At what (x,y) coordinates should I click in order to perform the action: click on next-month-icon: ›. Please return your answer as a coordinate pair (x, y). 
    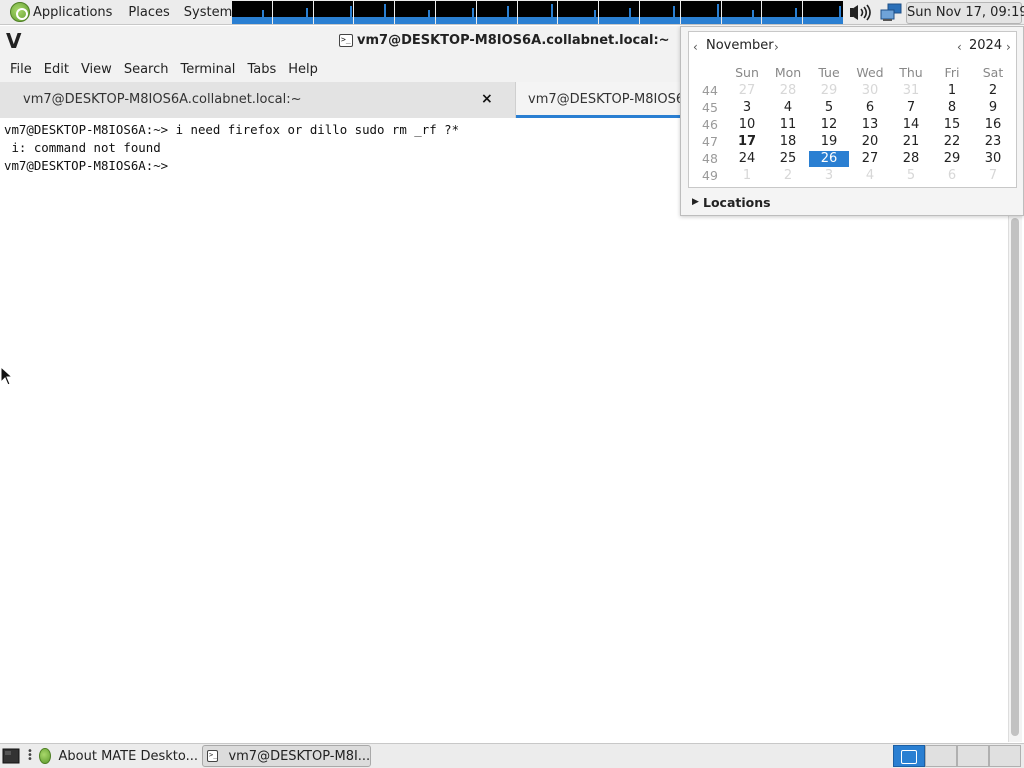
    Looking at the image, I should click on (776, 47).